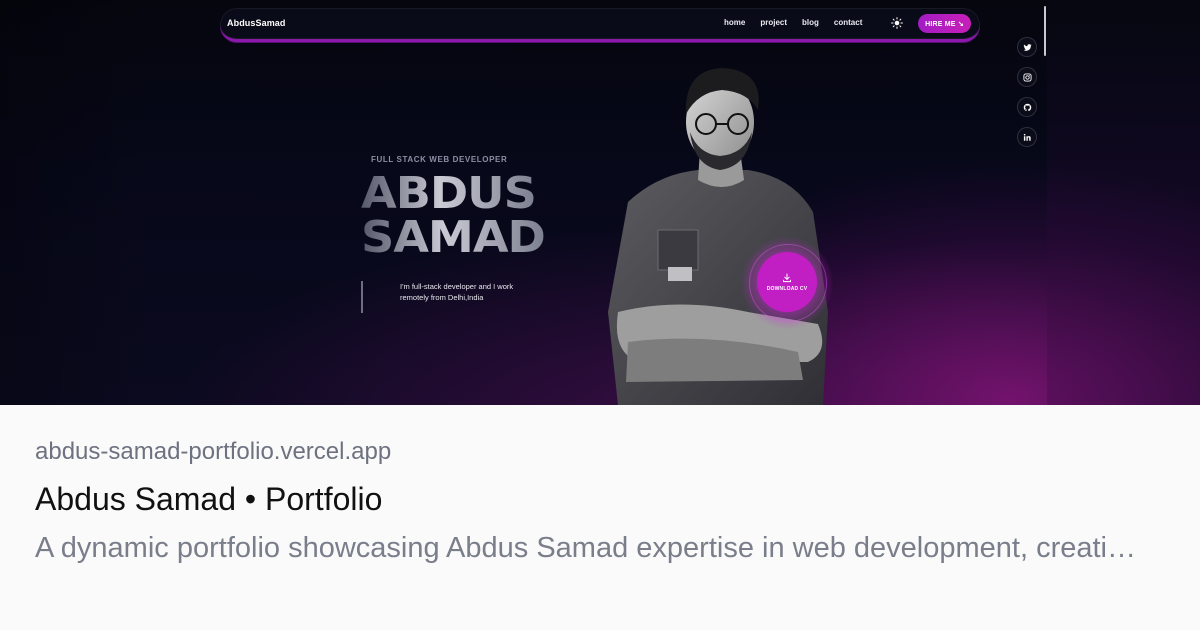 This screenshot has width=1200, height=630. I want to click on nav-link-project: project, so click(773, 22).